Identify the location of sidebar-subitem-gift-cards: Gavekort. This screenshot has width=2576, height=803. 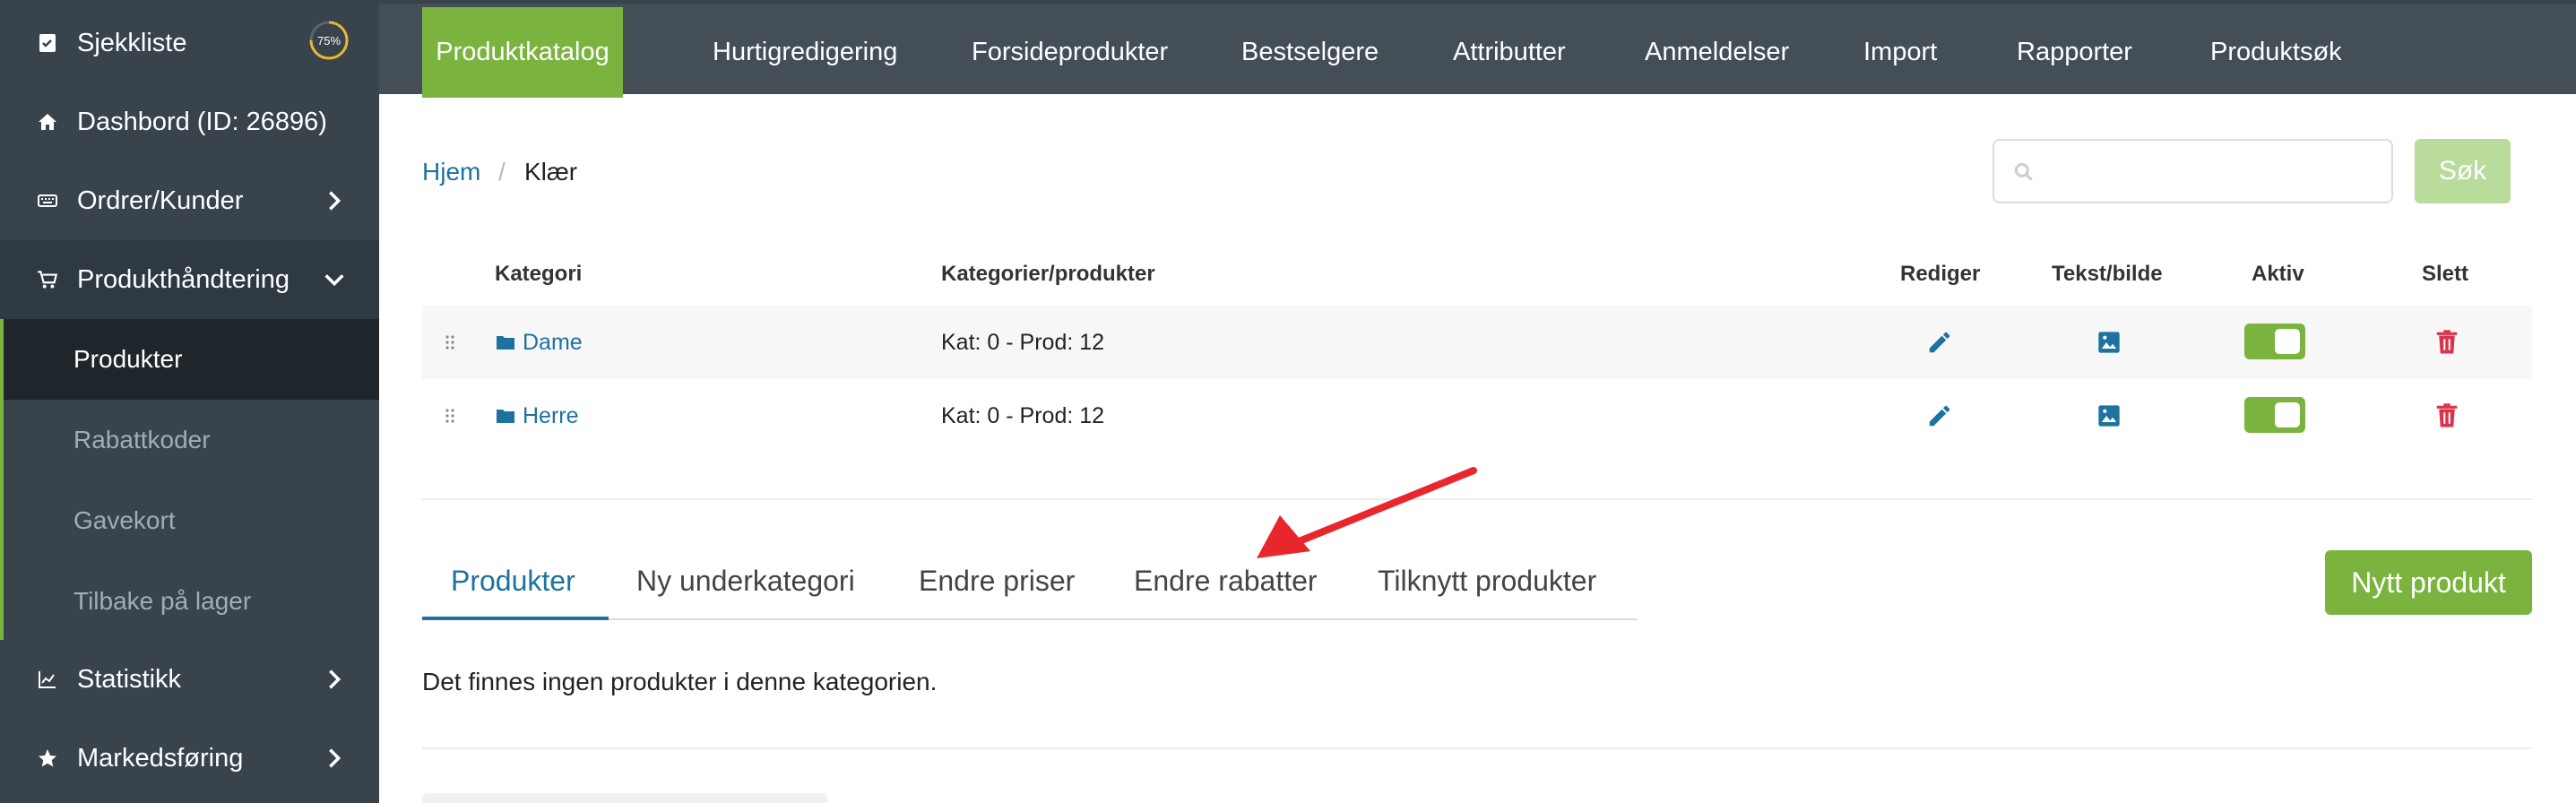
(191, 520).